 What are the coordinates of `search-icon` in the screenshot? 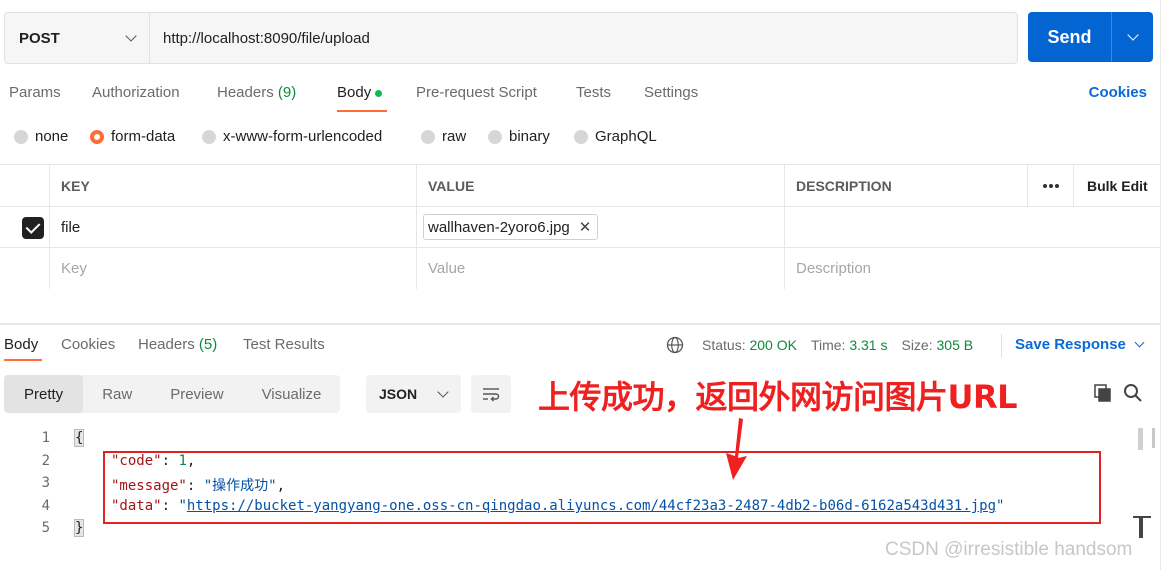 It's located at (1133, 393).